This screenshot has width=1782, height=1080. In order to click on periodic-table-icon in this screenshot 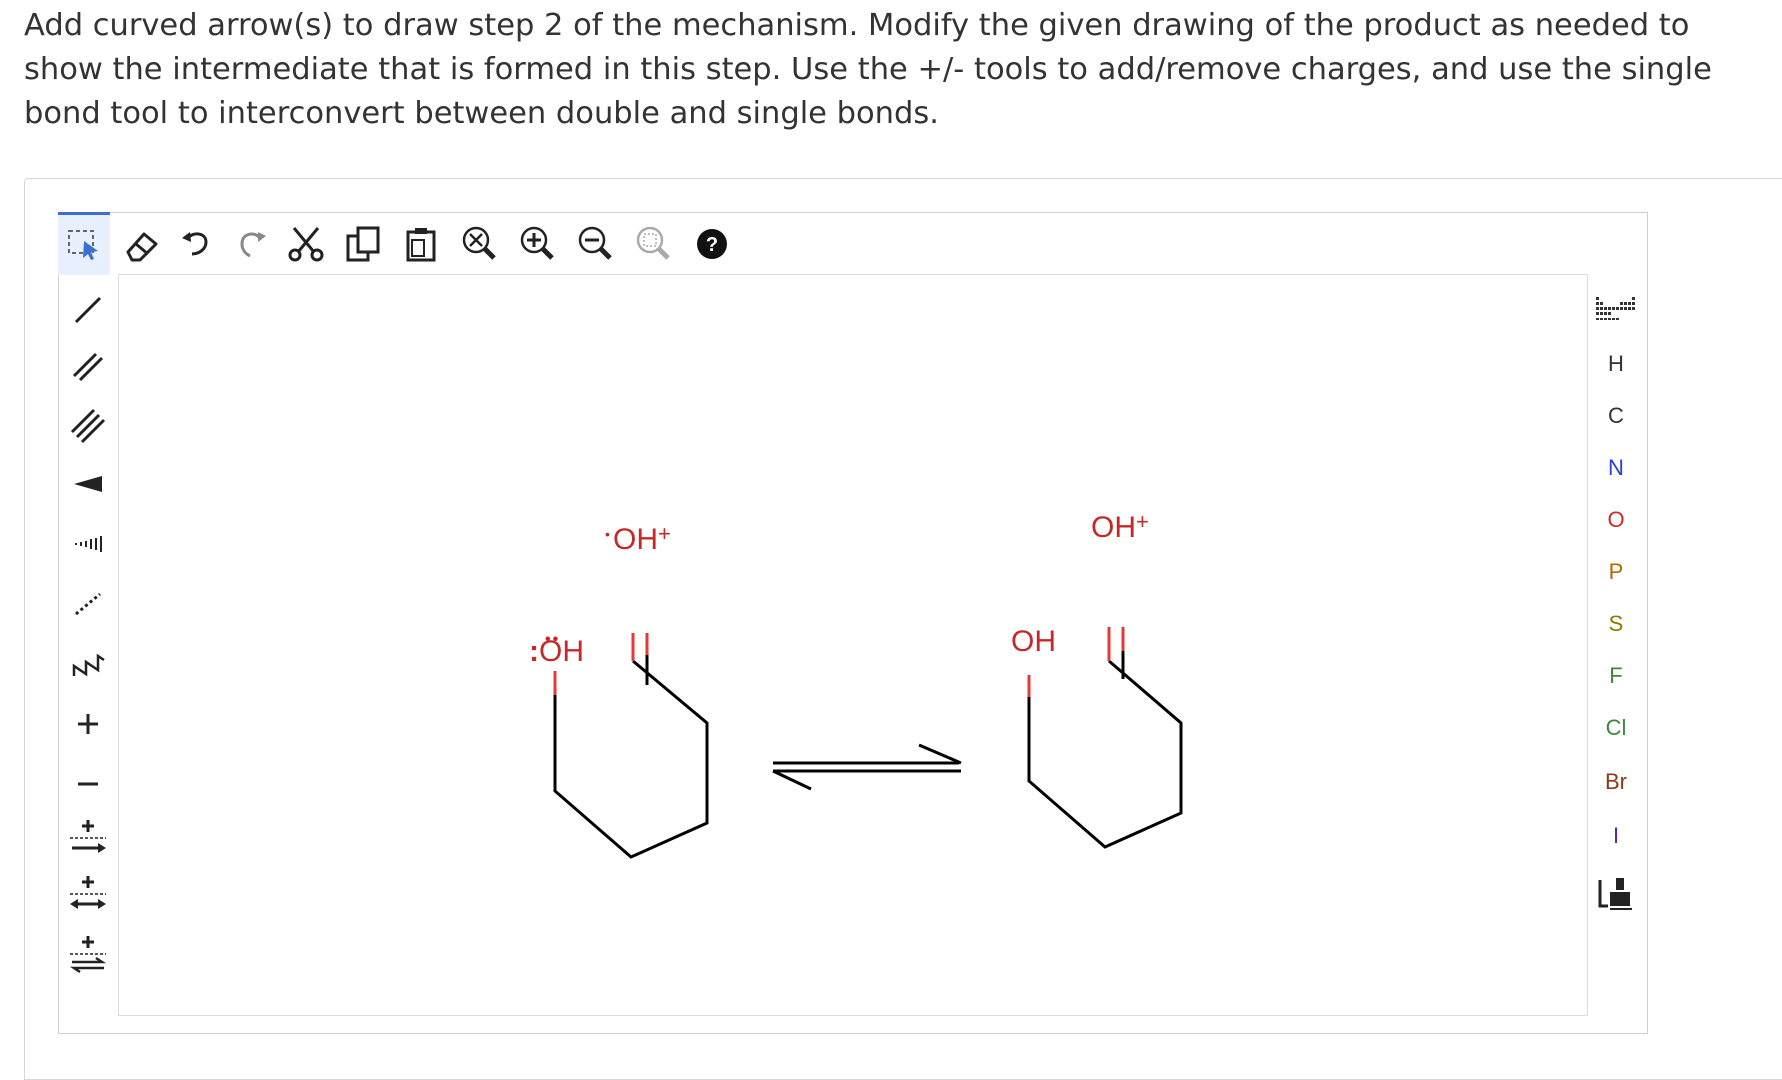, I will do `click(1615, 308)`.